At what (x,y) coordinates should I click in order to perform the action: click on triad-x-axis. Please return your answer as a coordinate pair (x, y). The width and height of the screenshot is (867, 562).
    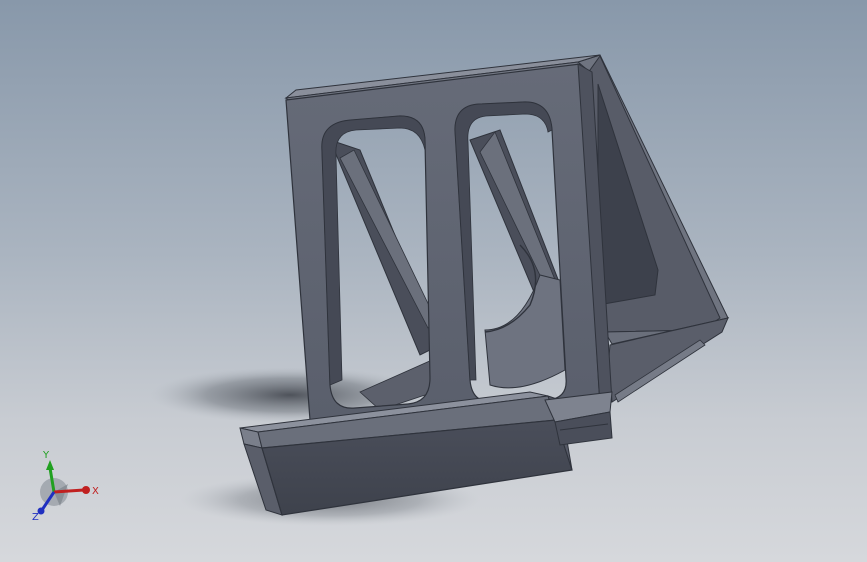
    Looking at the image, I should click on (69, 491).